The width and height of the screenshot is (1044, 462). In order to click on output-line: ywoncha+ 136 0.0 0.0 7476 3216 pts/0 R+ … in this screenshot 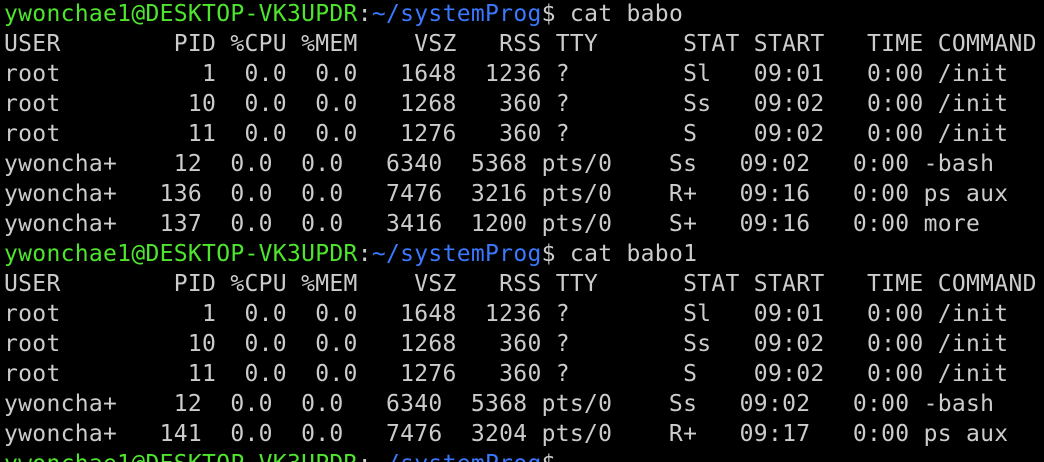, I will do `click(506, 194)`.